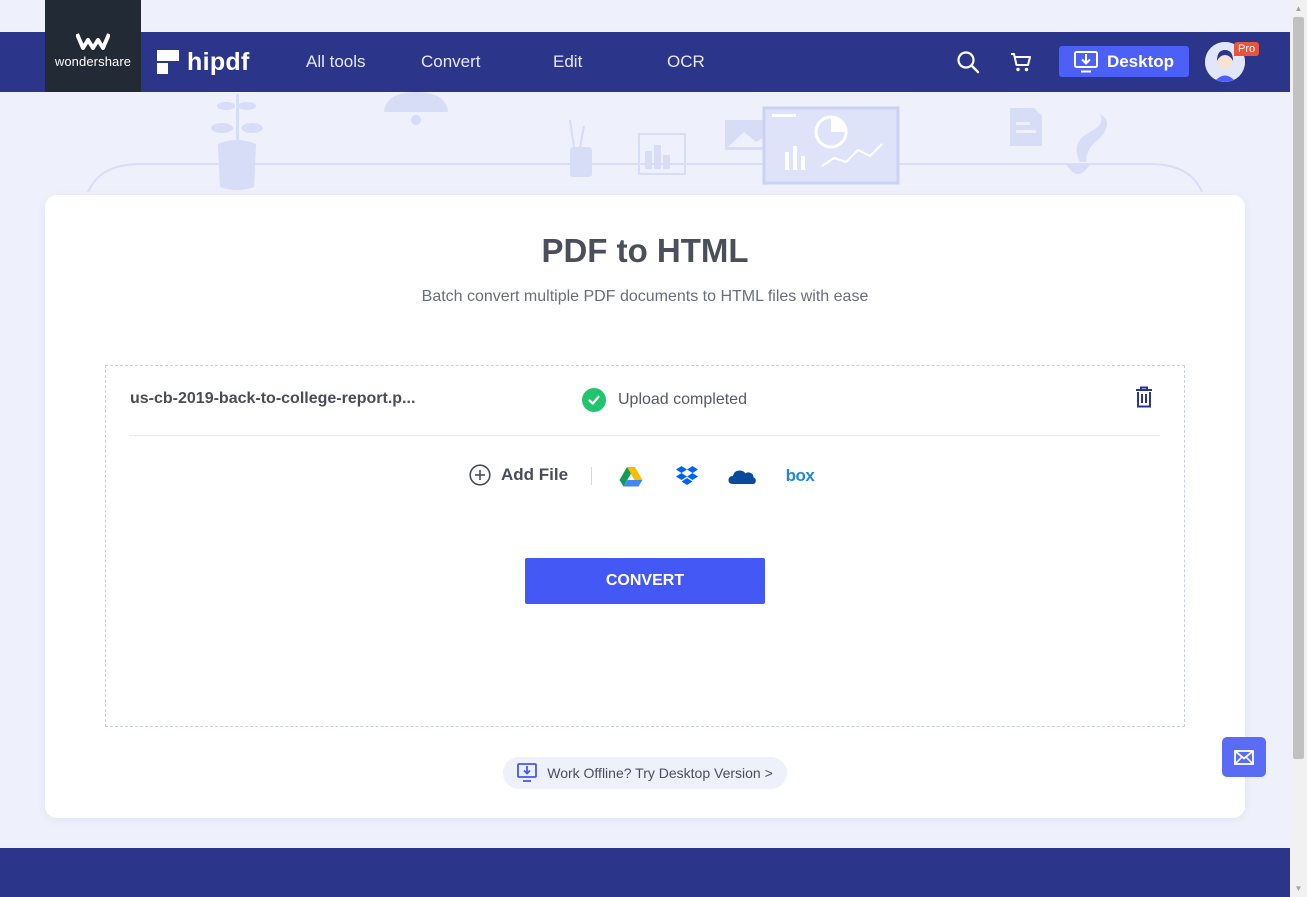 The height and width of the screenshot is (897, 1307). What do you see at coordinates (1026, 127) in the screenshot?
I see `document-illustration-icon` at bounding box center [1026, 127].